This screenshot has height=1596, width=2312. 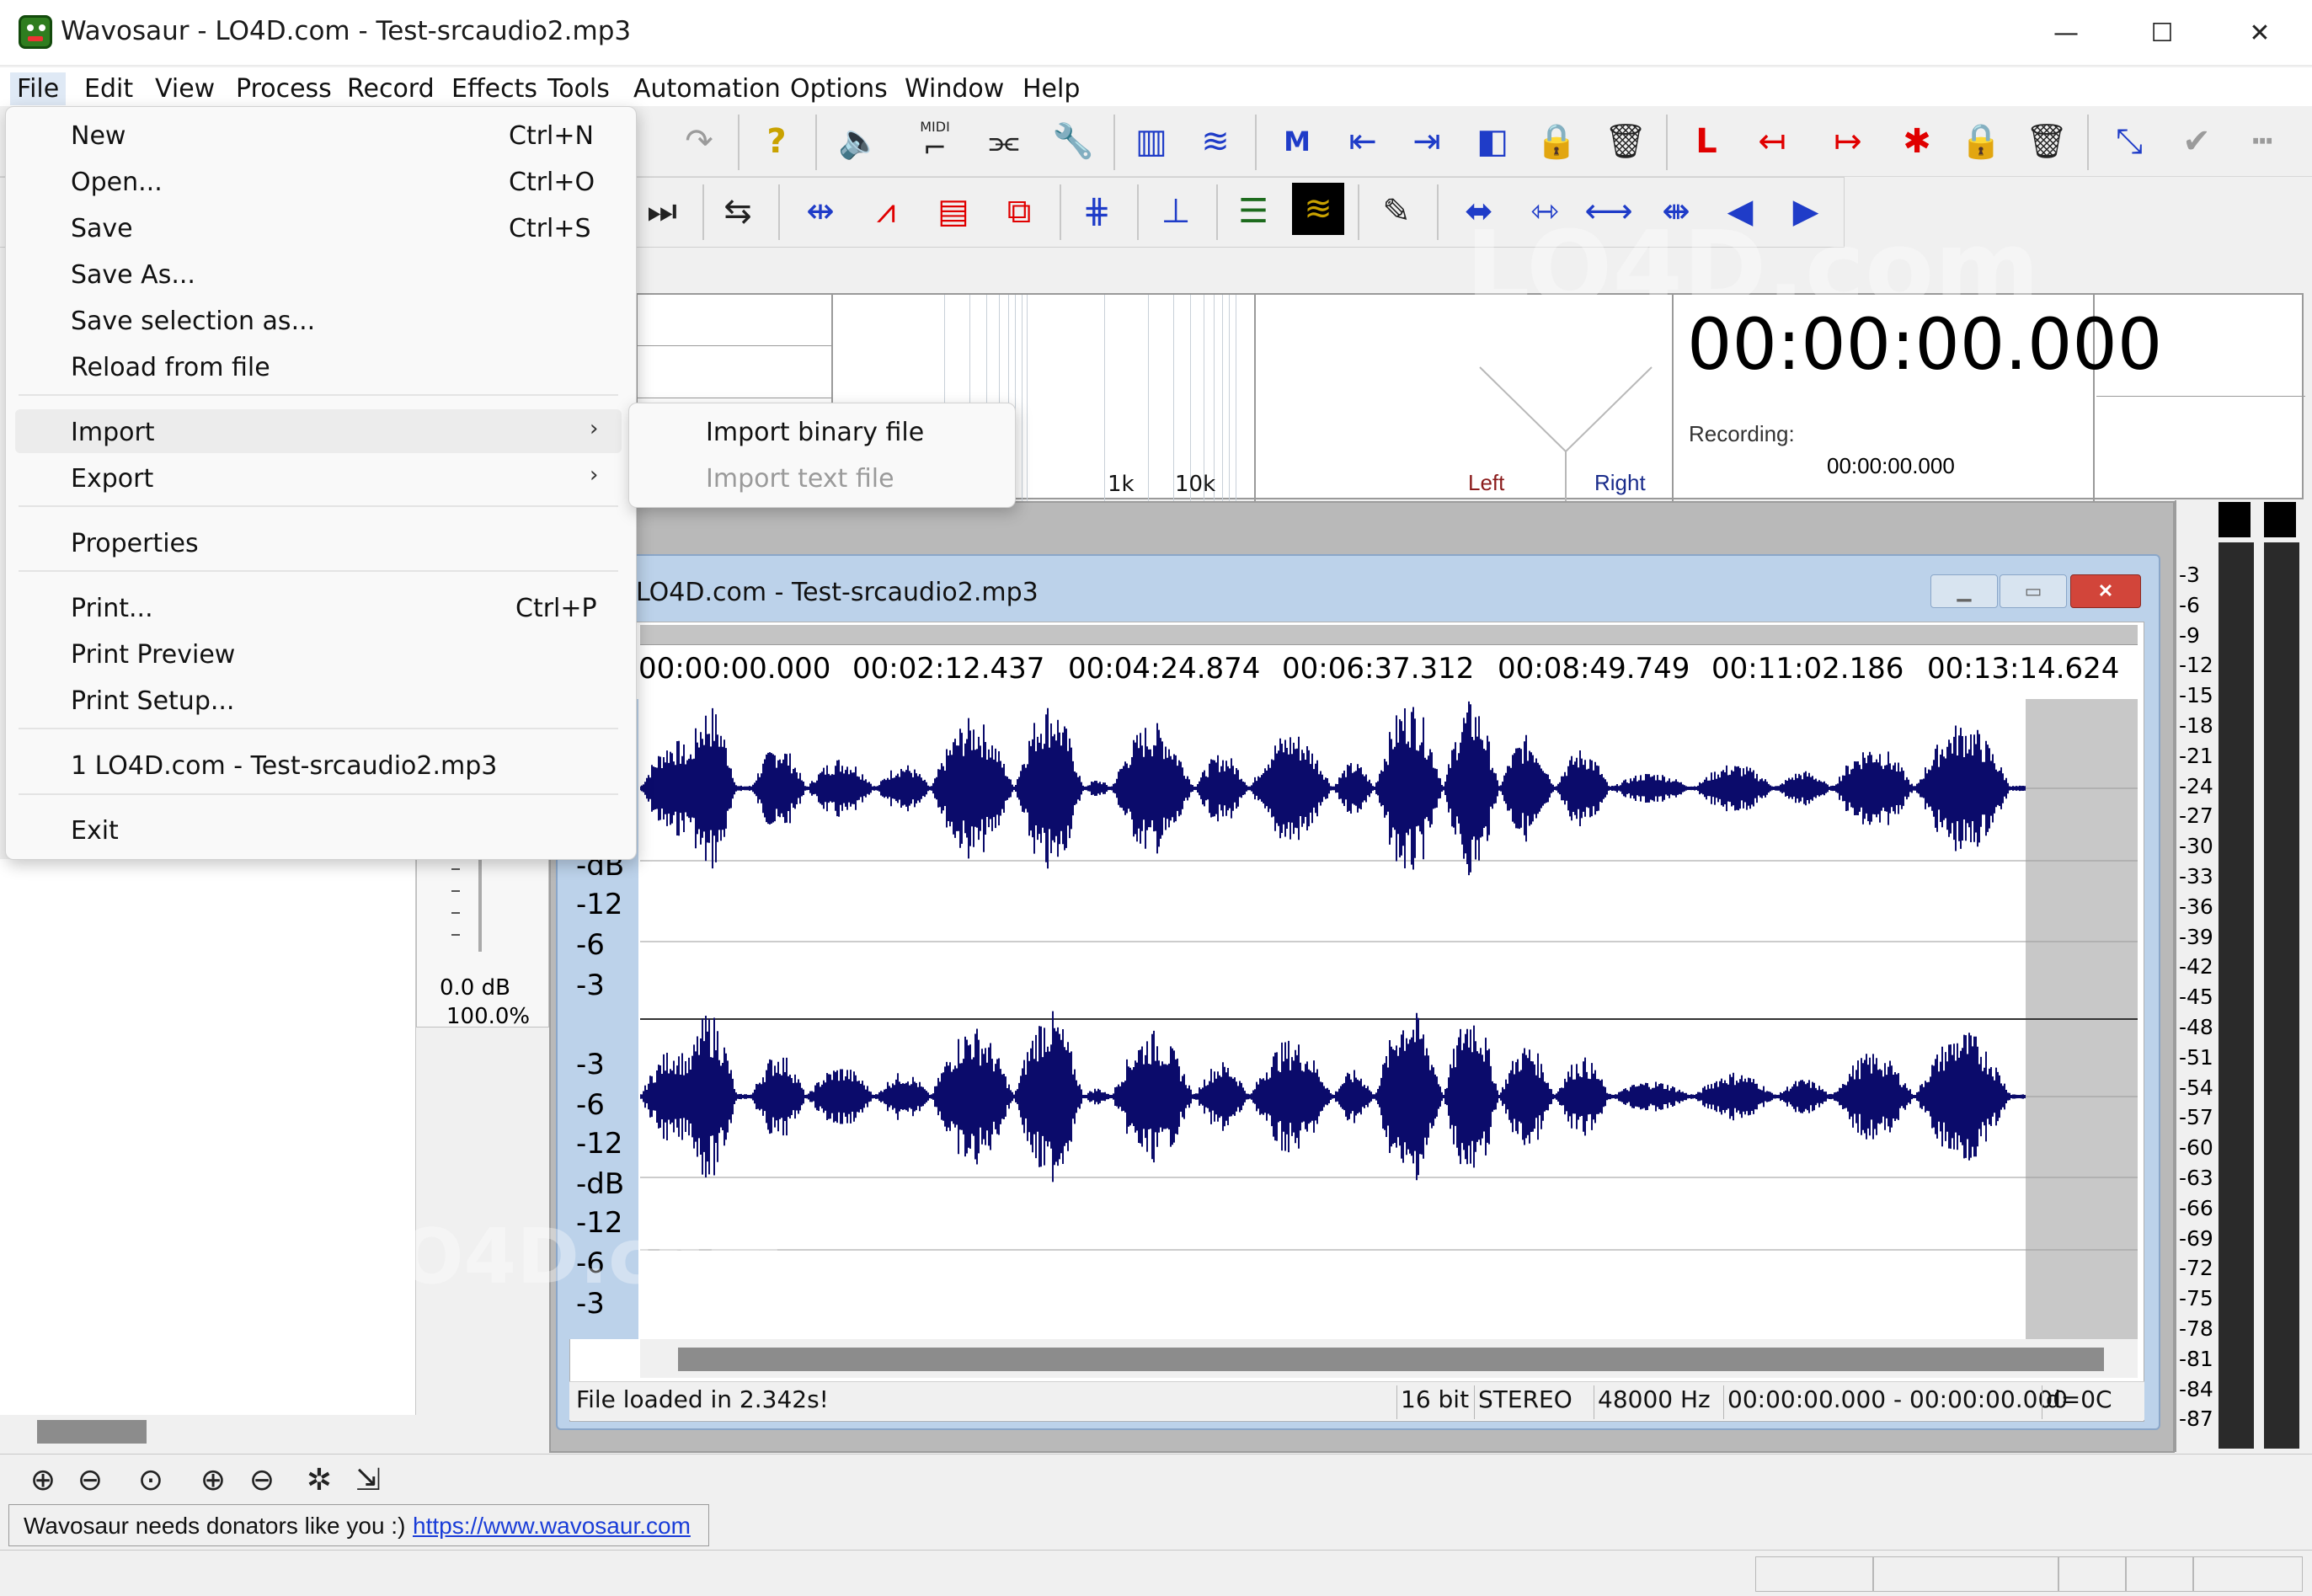 What do you see at coordinates (1981, 141) in the screenshot?
I see `loop-lock-icon: 🔒` at bounding box center [1981, 141].